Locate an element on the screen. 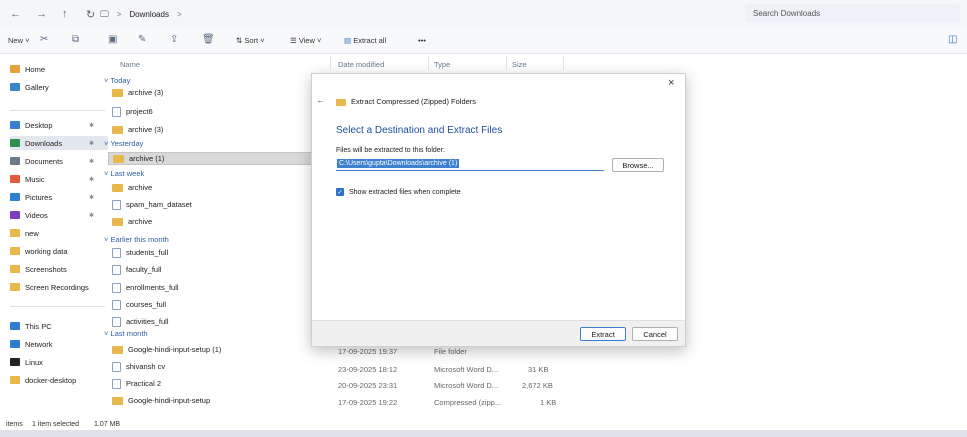 This screenshot has width=967, height=437. file-row: faculty_full is located at coordinates (136, 269).